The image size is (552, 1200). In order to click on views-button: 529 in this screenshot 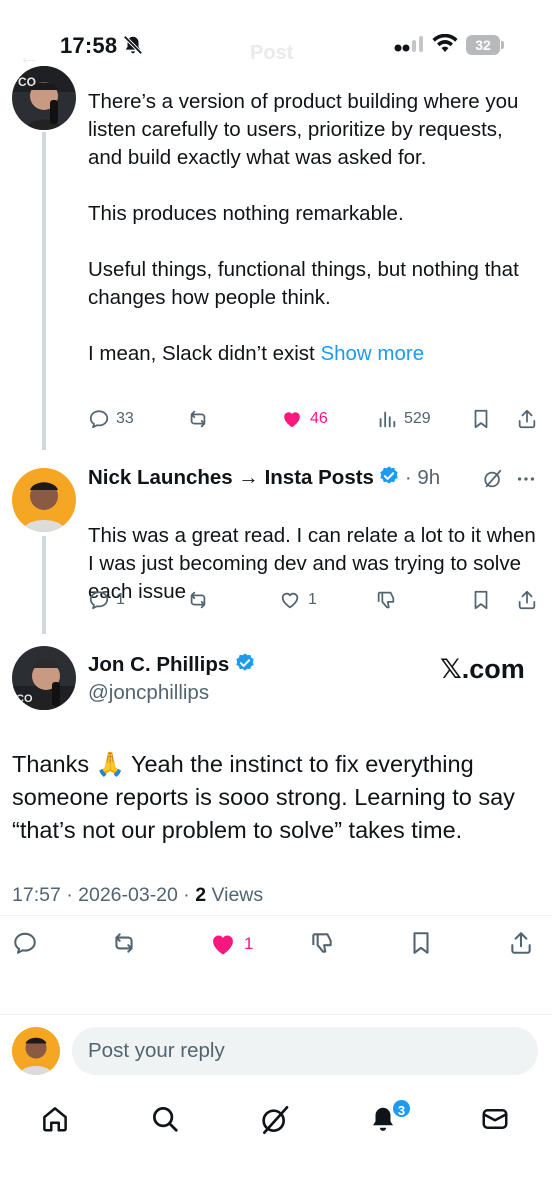, I will do `click(403, 419)`.